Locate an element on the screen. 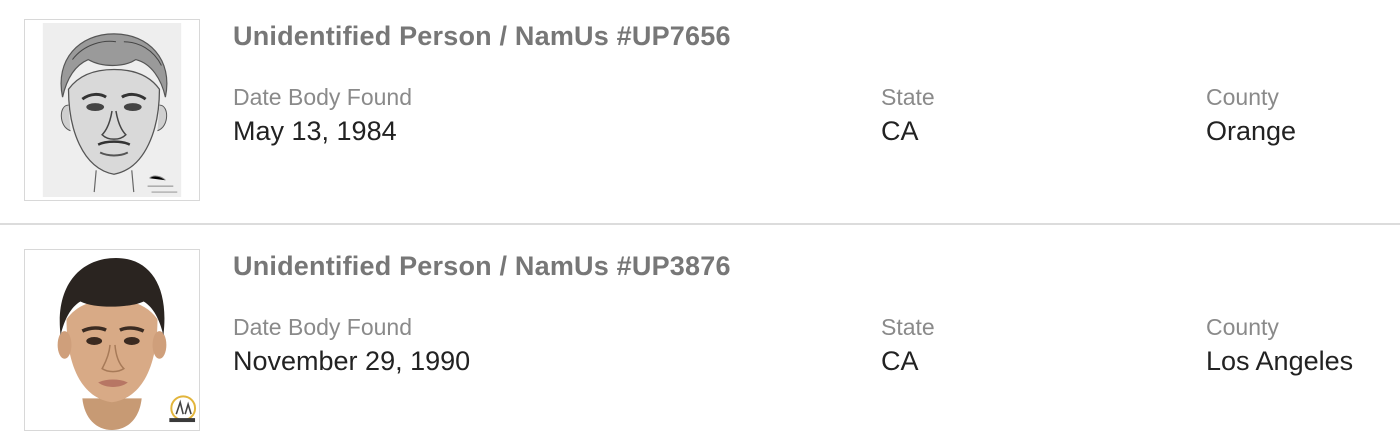 This screenshot has width=1400, height=440. county-value: Los Angeles is located at coordinates (1280, 361).